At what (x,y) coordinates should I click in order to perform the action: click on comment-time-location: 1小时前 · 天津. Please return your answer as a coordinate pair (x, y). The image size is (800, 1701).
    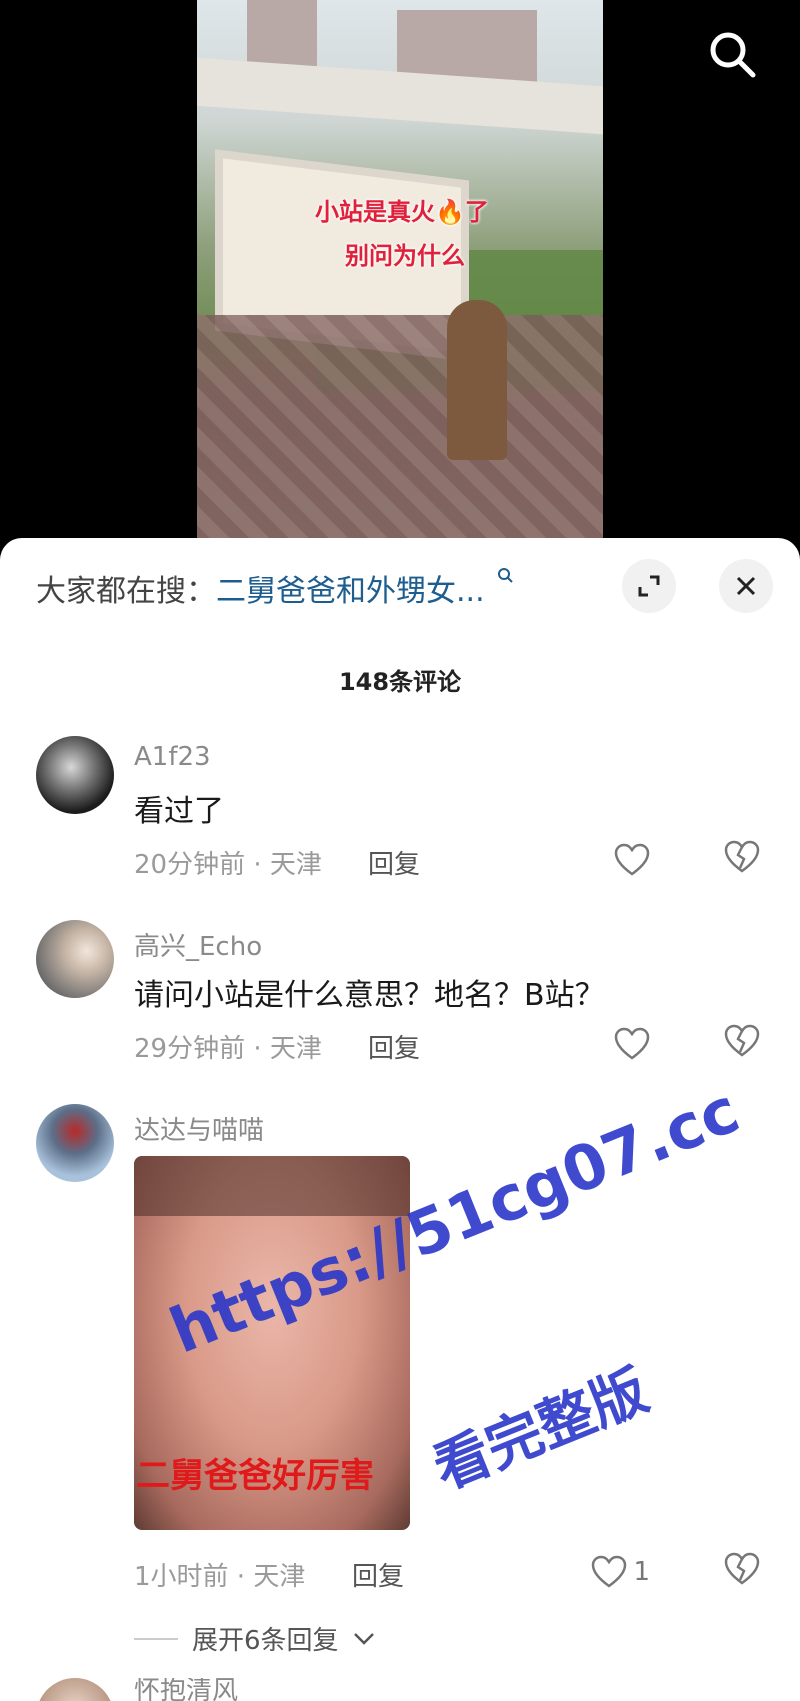
    Looking at the image, I should click on (220, 1577).